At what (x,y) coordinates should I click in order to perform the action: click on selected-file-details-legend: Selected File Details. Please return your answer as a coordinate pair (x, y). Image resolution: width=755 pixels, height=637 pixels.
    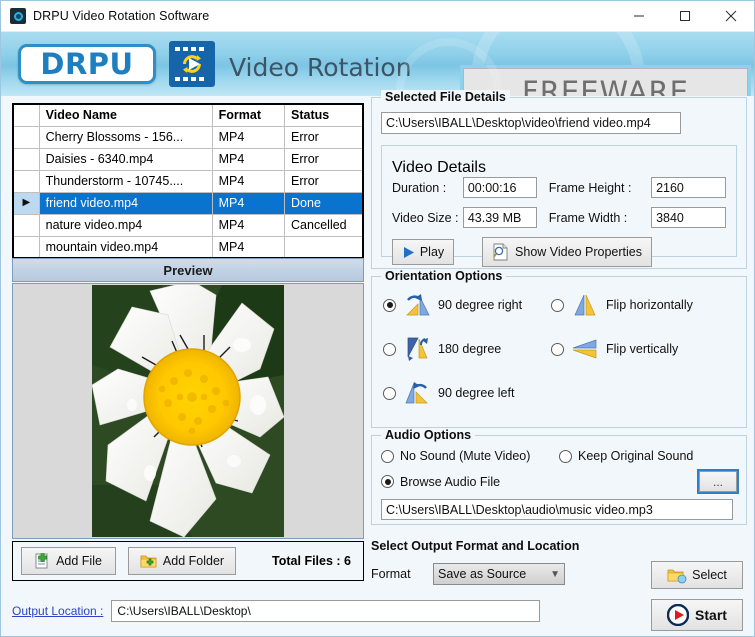
    Looking at the image, I should click on (445, 97).